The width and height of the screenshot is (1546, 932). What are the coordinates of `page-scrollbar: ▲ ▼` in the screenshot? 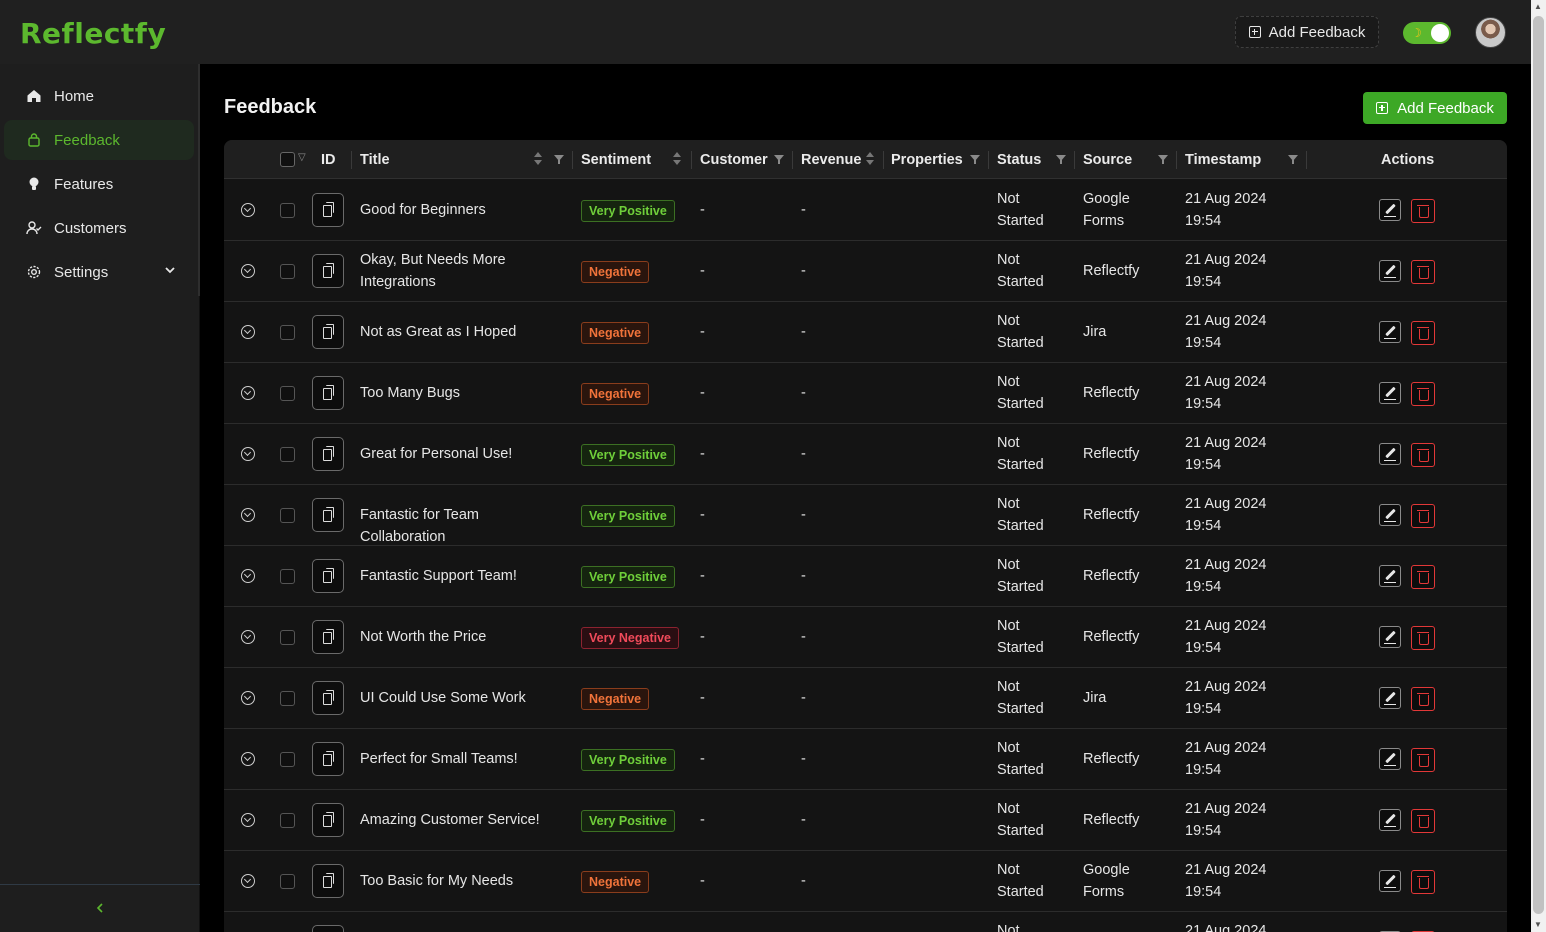 It's located at (1538, 466).